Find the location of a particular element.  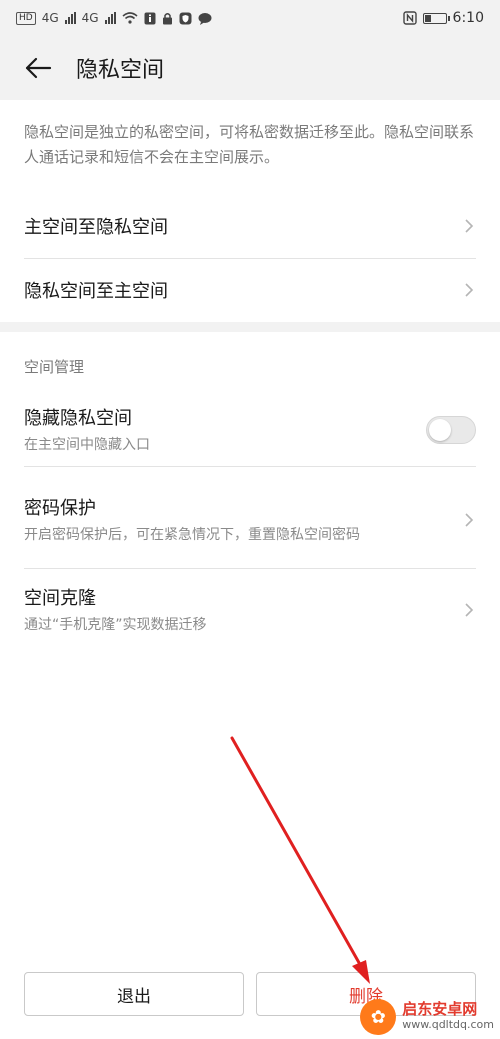

exit-button: 退出 is located at coordinates (134, 994).